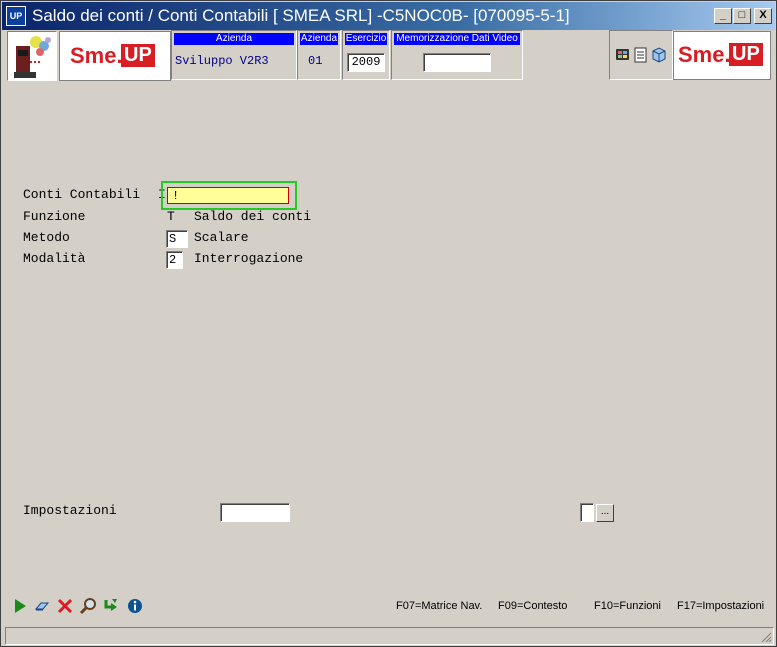 The height and width of the screenshot is (647, 777). I want to click on logo-sme-text-right: Sme., so click(704, 54).